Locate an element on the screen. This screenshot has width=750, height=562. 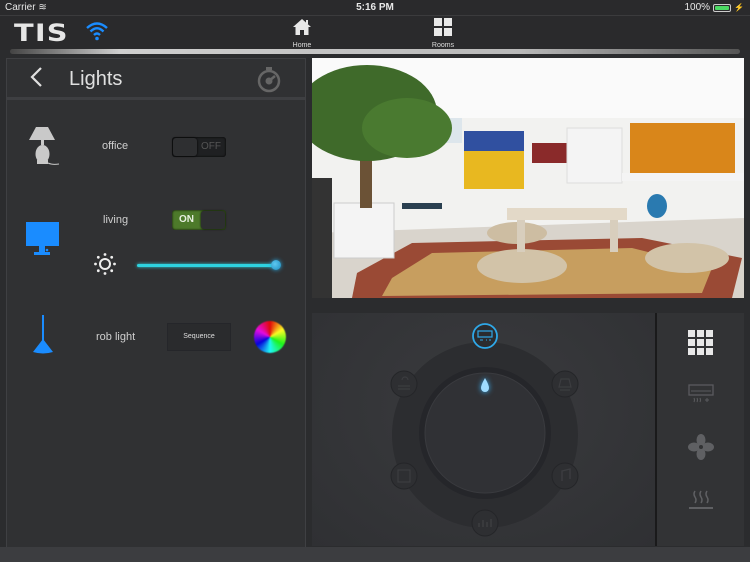
battery-status: 100% ⚡ is located at coordinates (714, 7).